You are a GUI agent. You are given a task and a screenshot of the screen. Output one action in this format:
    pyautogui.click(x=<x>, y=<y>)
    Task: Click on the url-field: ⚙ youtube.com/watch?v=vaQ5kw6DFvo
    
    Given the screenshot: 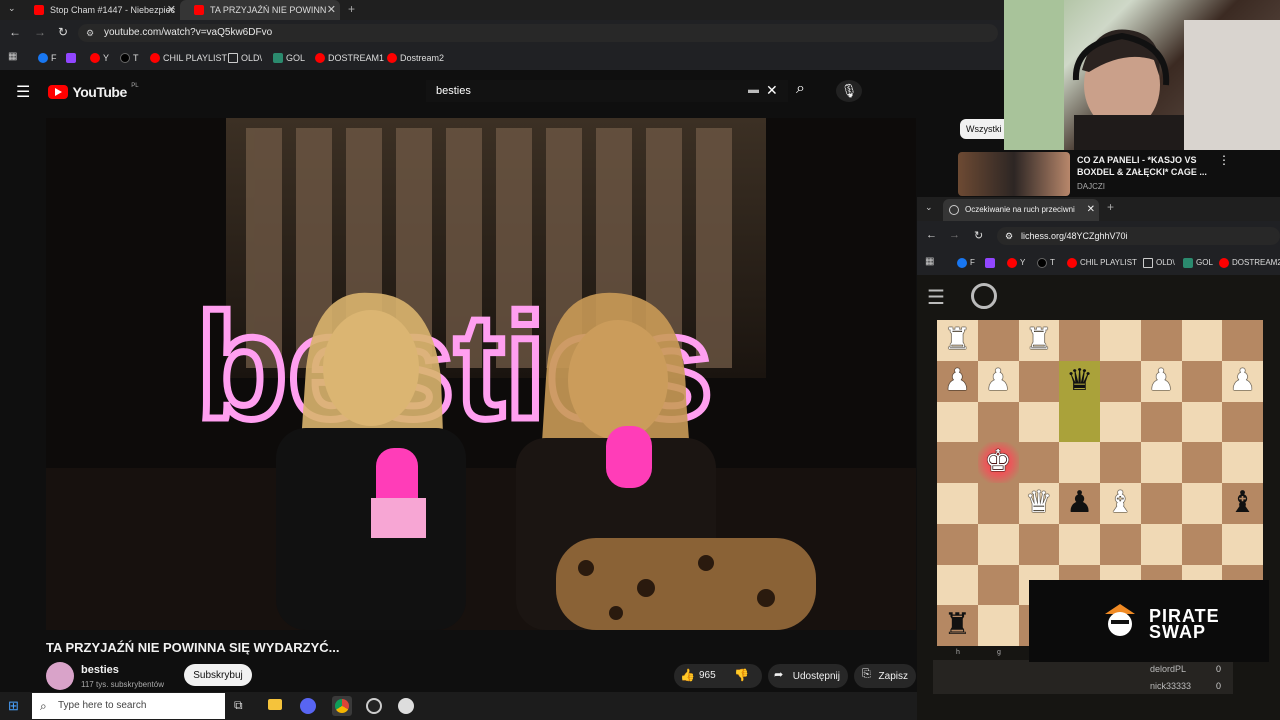 What is the action you would take?
    pyautogui.click(x=538, y=33)
    